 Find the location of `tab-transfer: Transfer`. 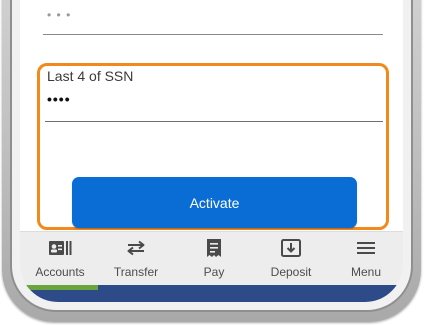

tab-transfer: Transfer is located at coordinates (136, 258).